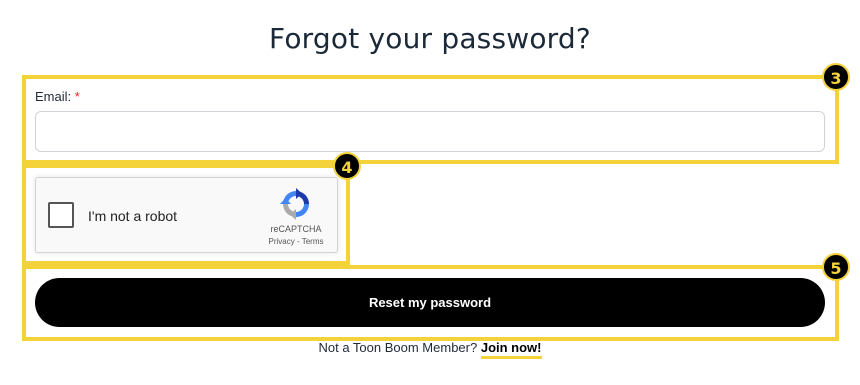  I want to click on email-label-text: Email:, so click(53, 96).